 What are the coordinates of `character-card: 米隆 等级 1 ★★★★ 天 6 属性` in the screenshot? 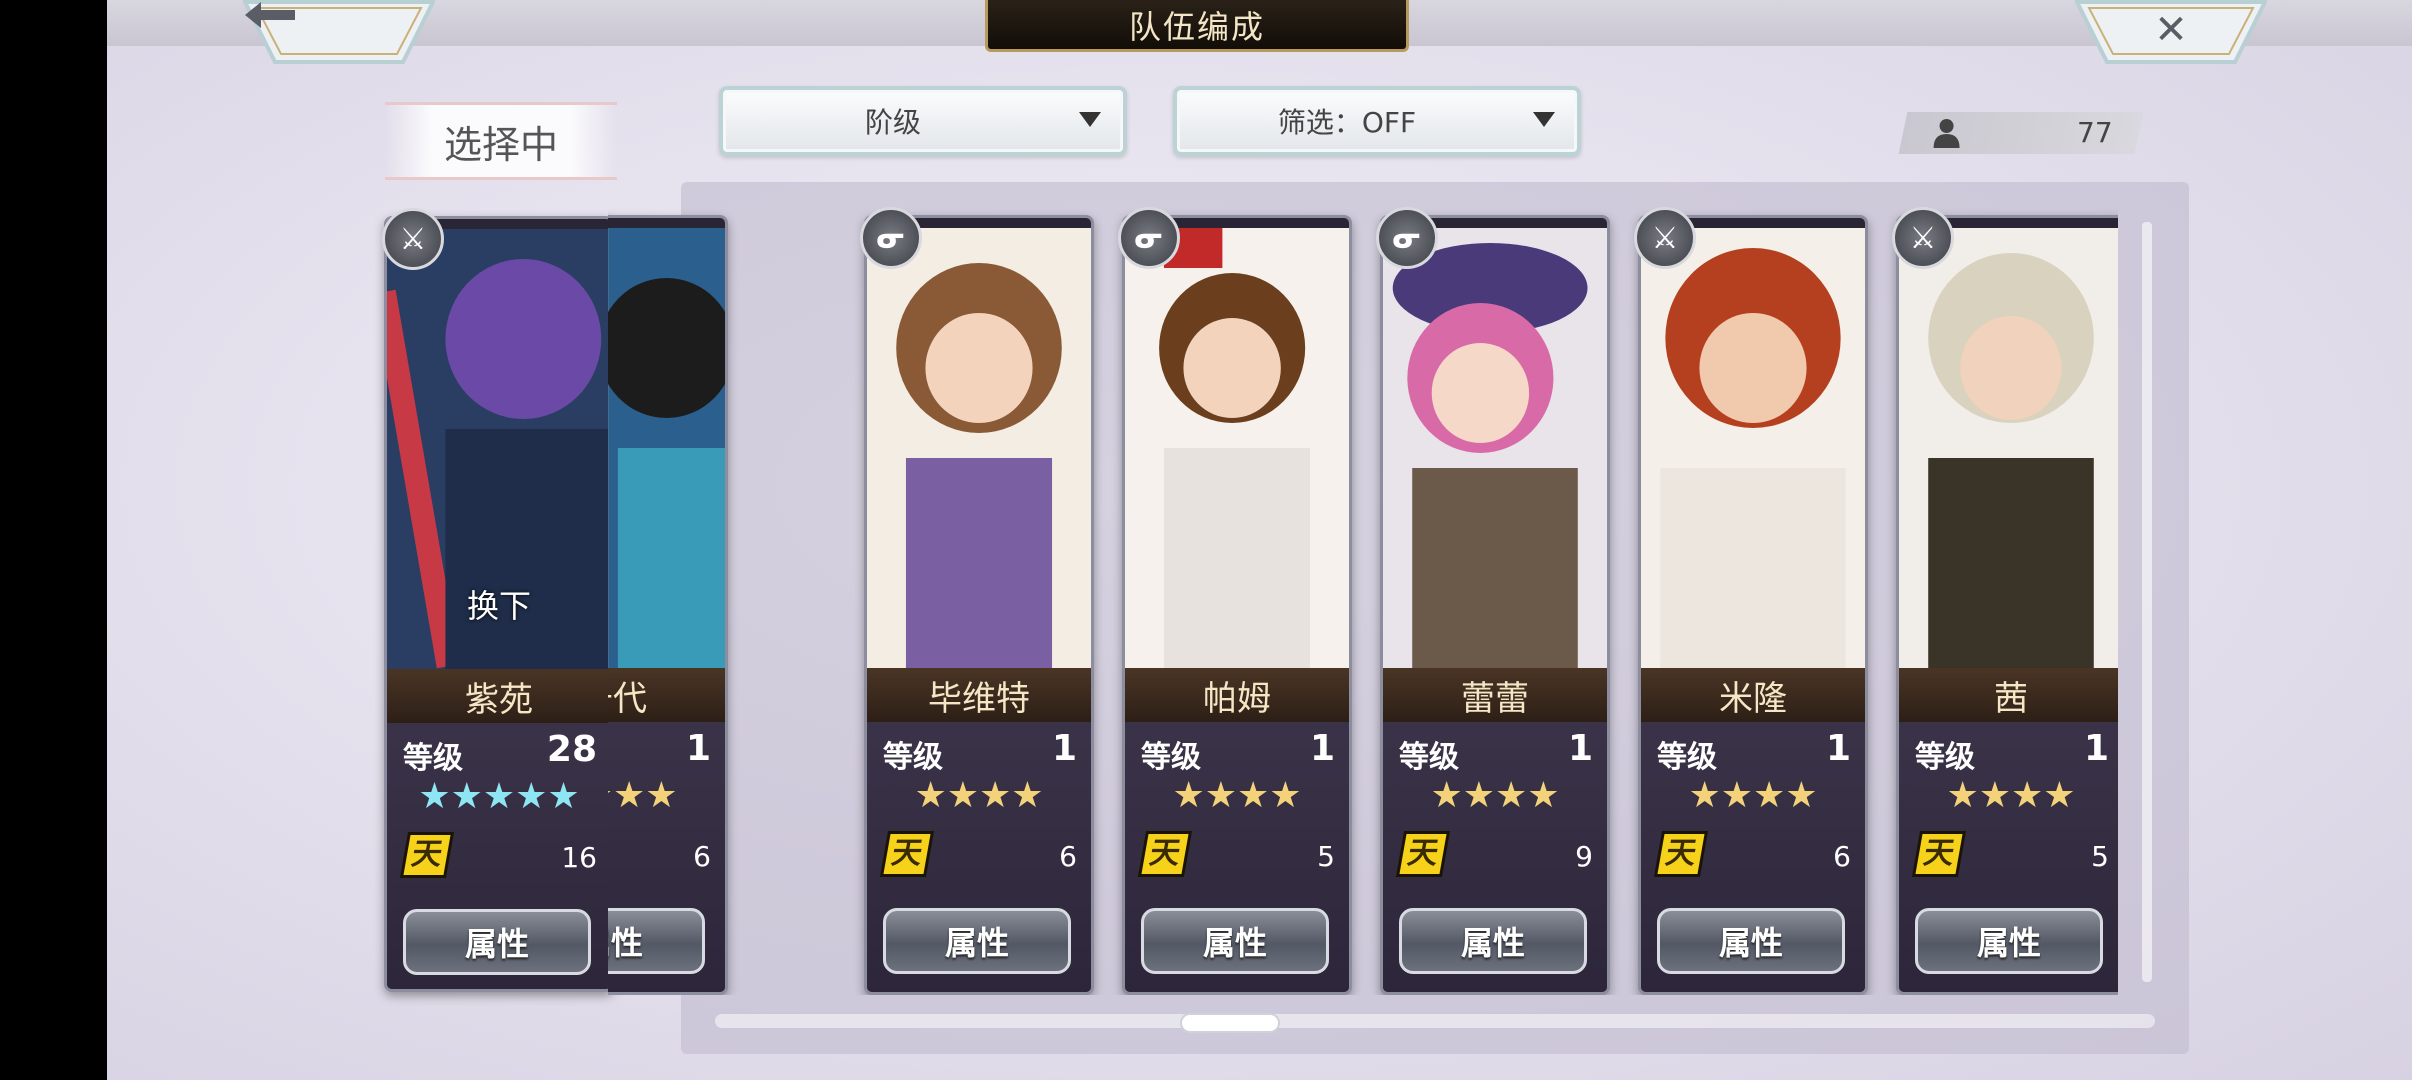 It's located at (1753, 605).